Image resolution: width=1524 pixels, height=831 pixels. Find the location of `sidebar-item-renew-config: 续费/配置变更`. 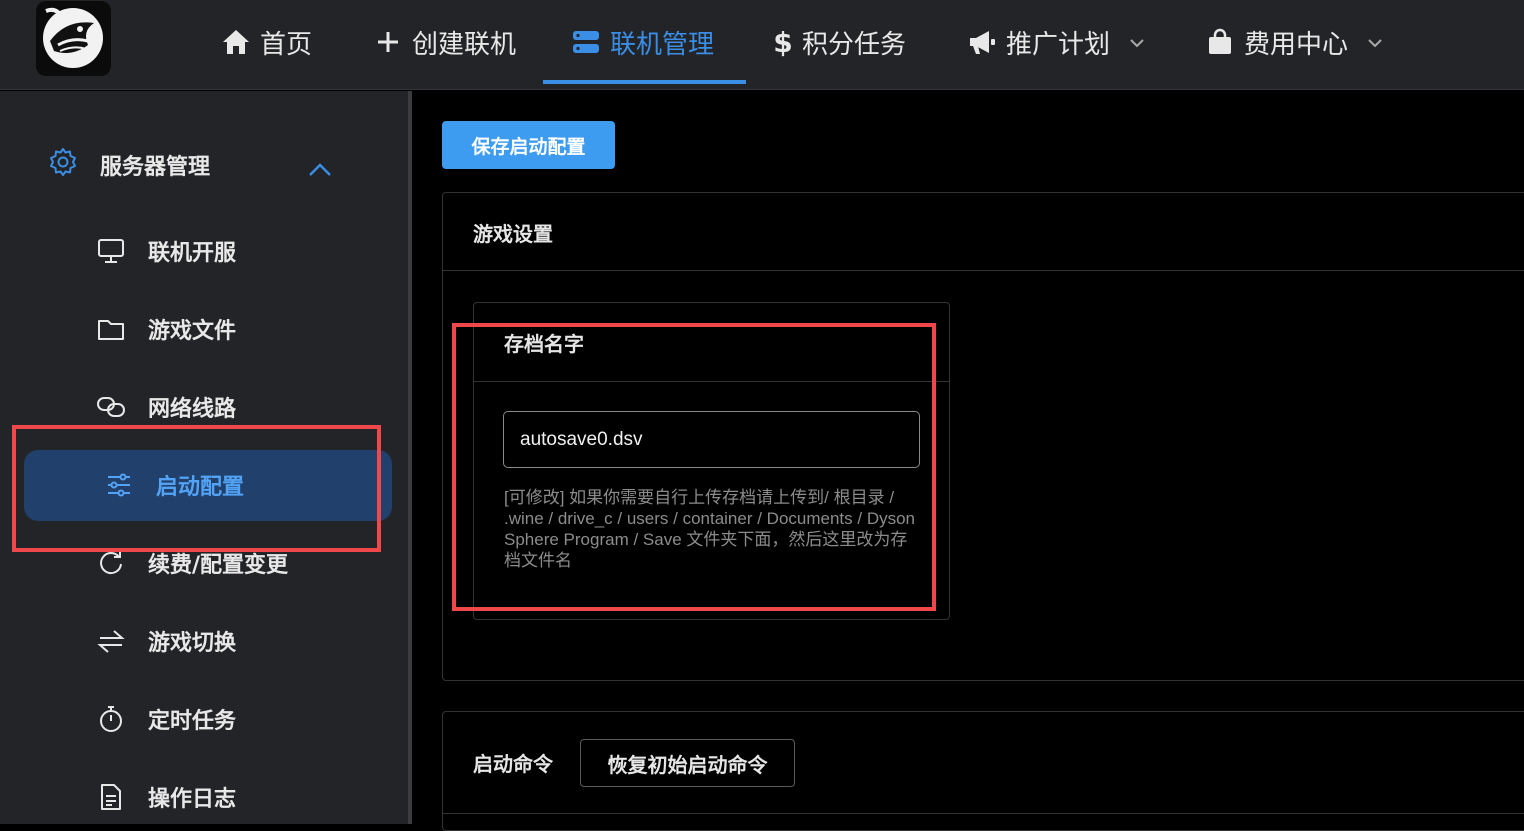

sidebar-item-renew-config: 续费/配置变更 is located at coordinates (192, 563).